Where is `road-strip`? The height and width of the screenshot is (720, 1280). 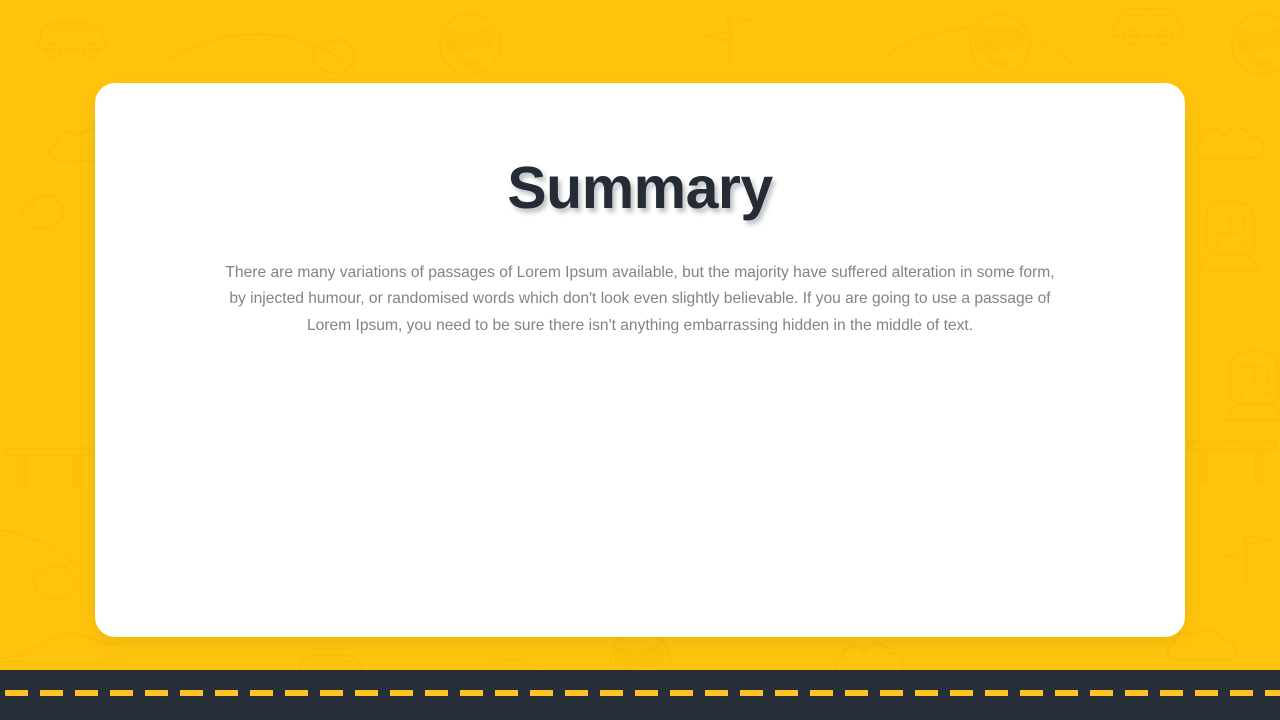 road-strip is located at coordinates (640, 695).